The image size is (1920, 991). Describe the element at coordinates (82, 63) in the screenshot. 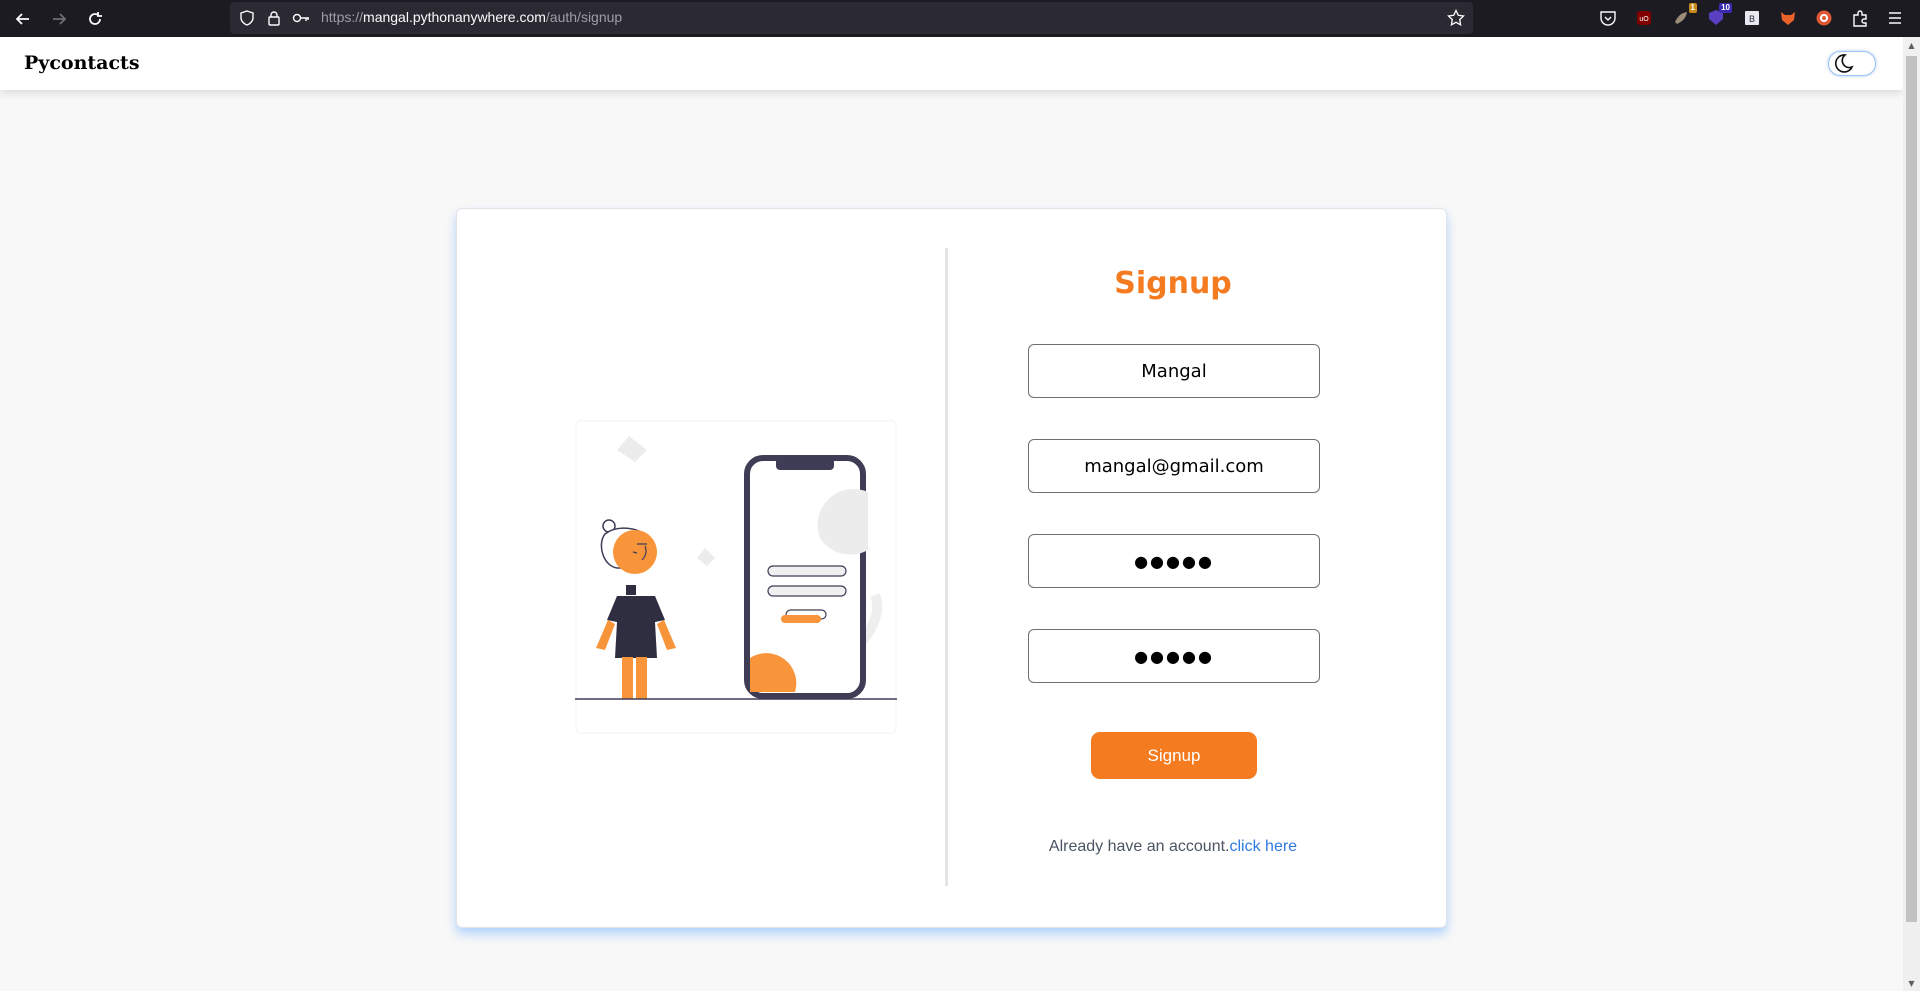

I see `brand-logo: Pycontacts` at that location.